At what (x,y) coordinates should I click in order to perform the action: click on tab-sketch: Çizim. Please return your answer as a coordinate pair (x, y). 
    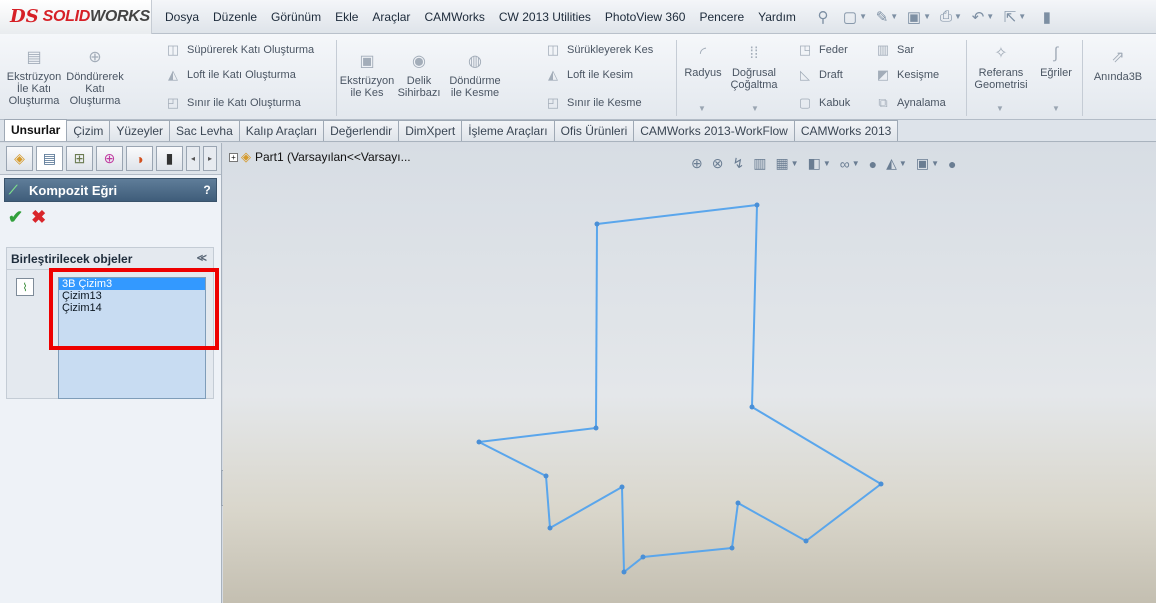
    Looking at the image, I should click on (88, 130).